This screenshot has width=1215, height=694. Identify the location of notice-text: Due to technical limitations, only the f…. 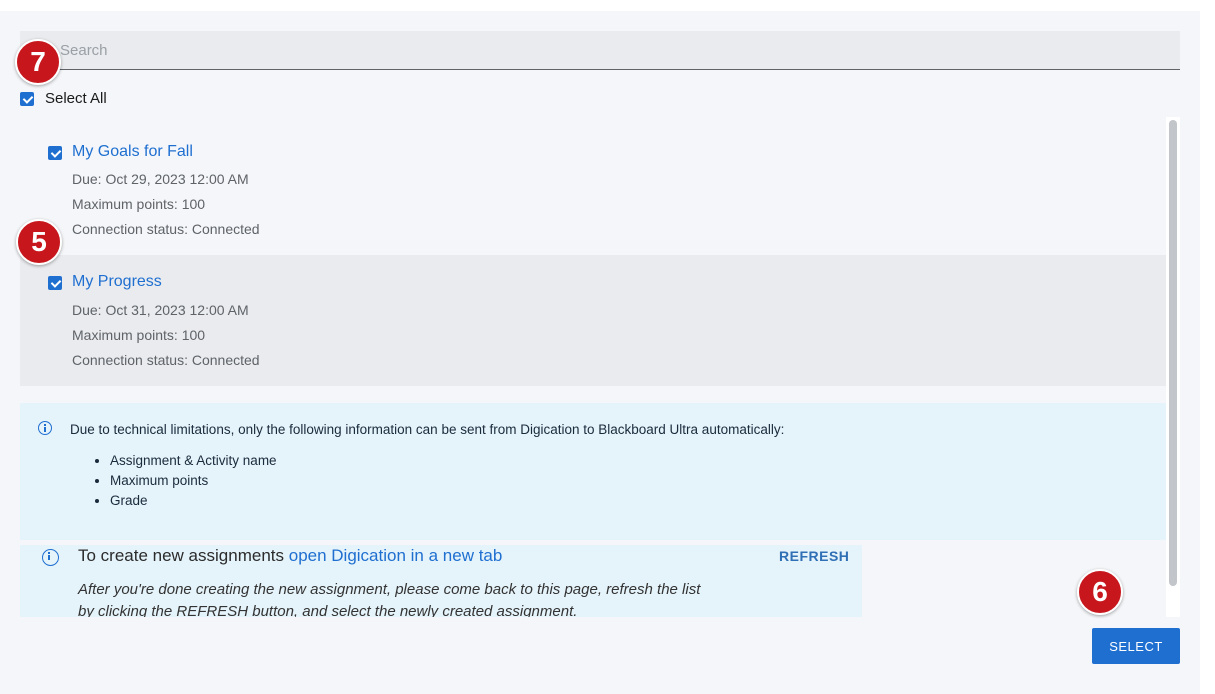
(427, 429).